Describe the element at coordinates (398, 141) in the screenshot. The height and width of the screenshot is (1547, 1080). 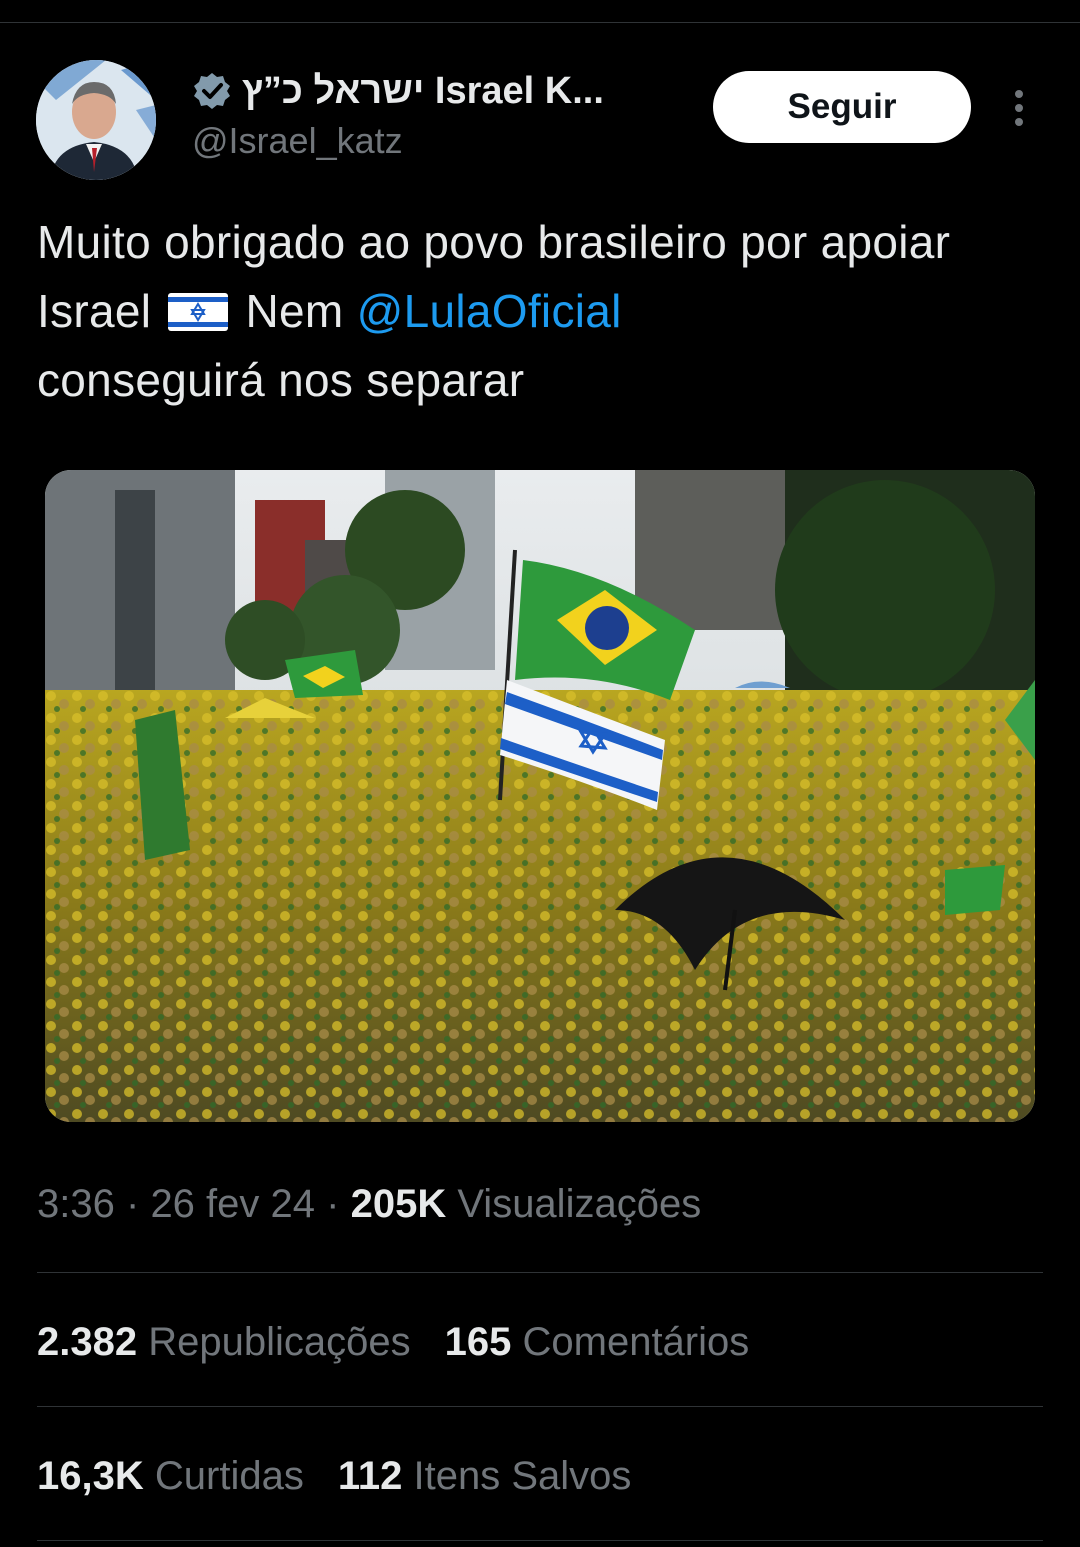
I see `author-handle: @Israel_katz` at that location.